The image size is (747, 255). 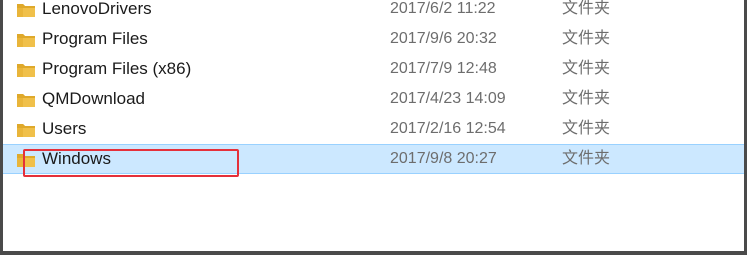 I want to click on file-name: Program Files, so click(x=95, y=38).